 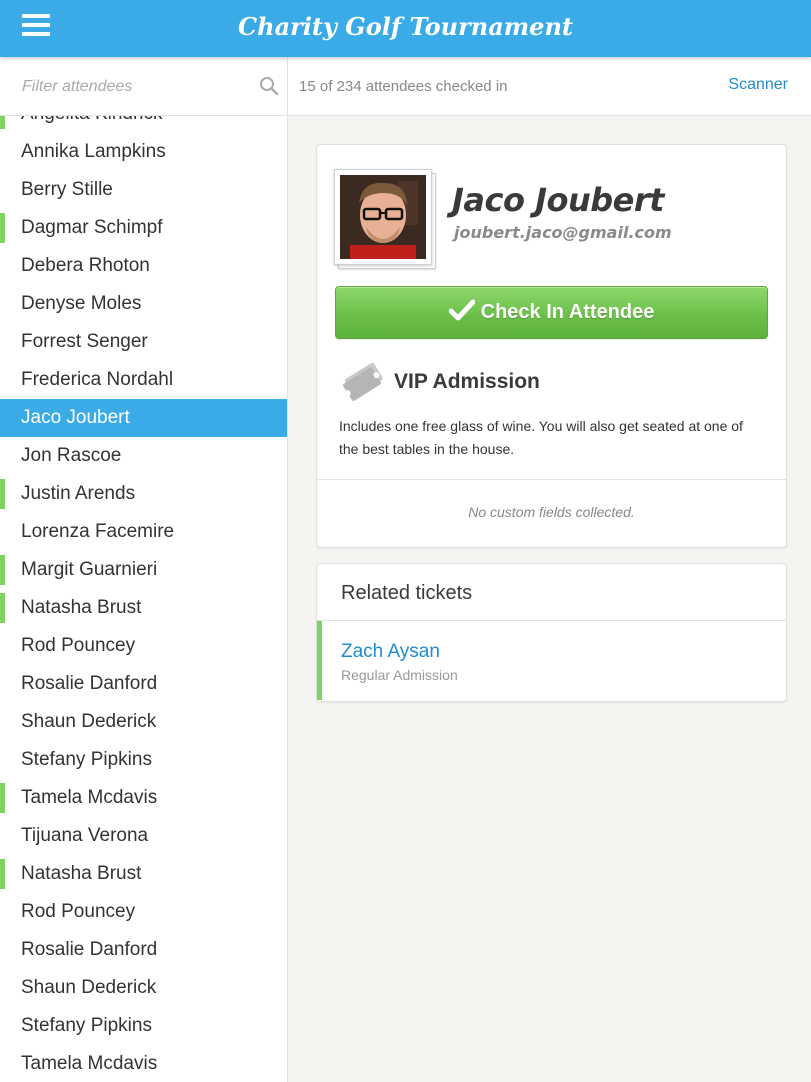 What do you see at coordinates (390, 652) in the screenshot?
I see `related-ticket-name: Zach Aysan` at bounding box center [390, 652].